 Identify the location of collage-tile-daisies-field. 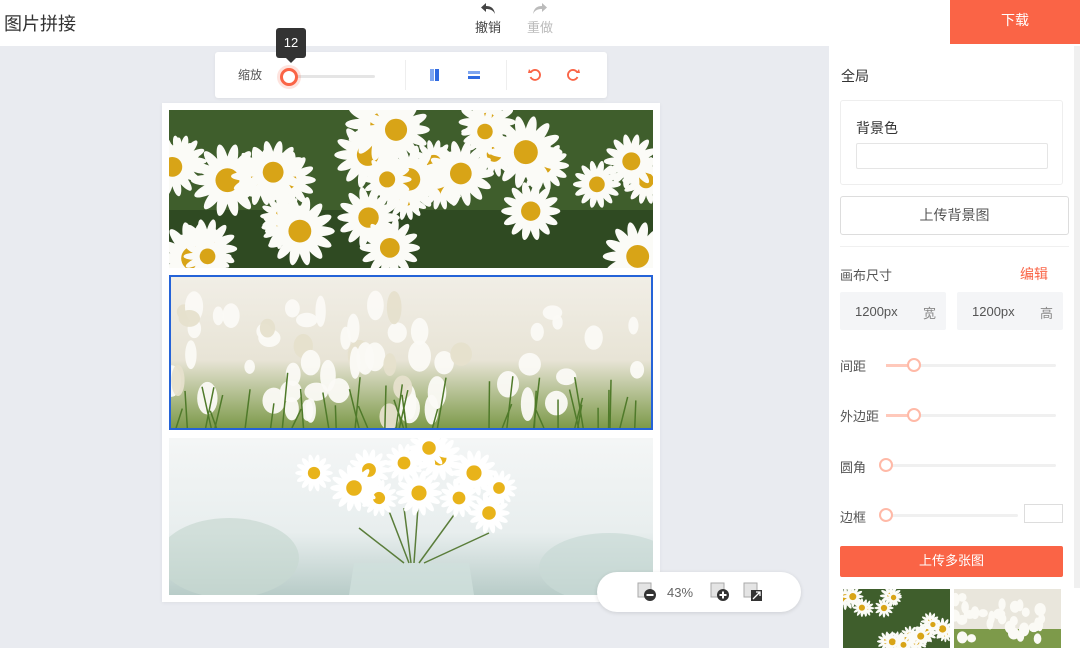
(411, 189).